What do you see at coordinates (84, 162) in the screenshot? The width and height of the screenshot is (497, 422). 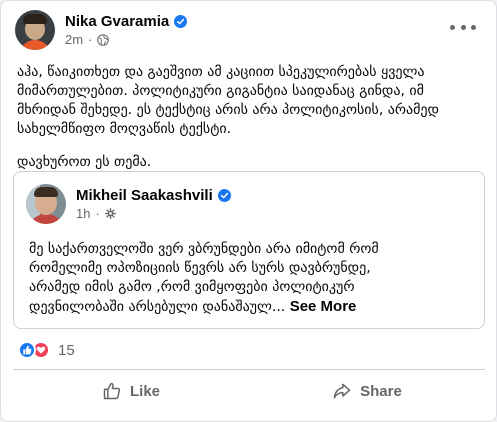 I see `post-paragraph: დავხუროთ ეს თემა.` at bounding box center [84, 162].